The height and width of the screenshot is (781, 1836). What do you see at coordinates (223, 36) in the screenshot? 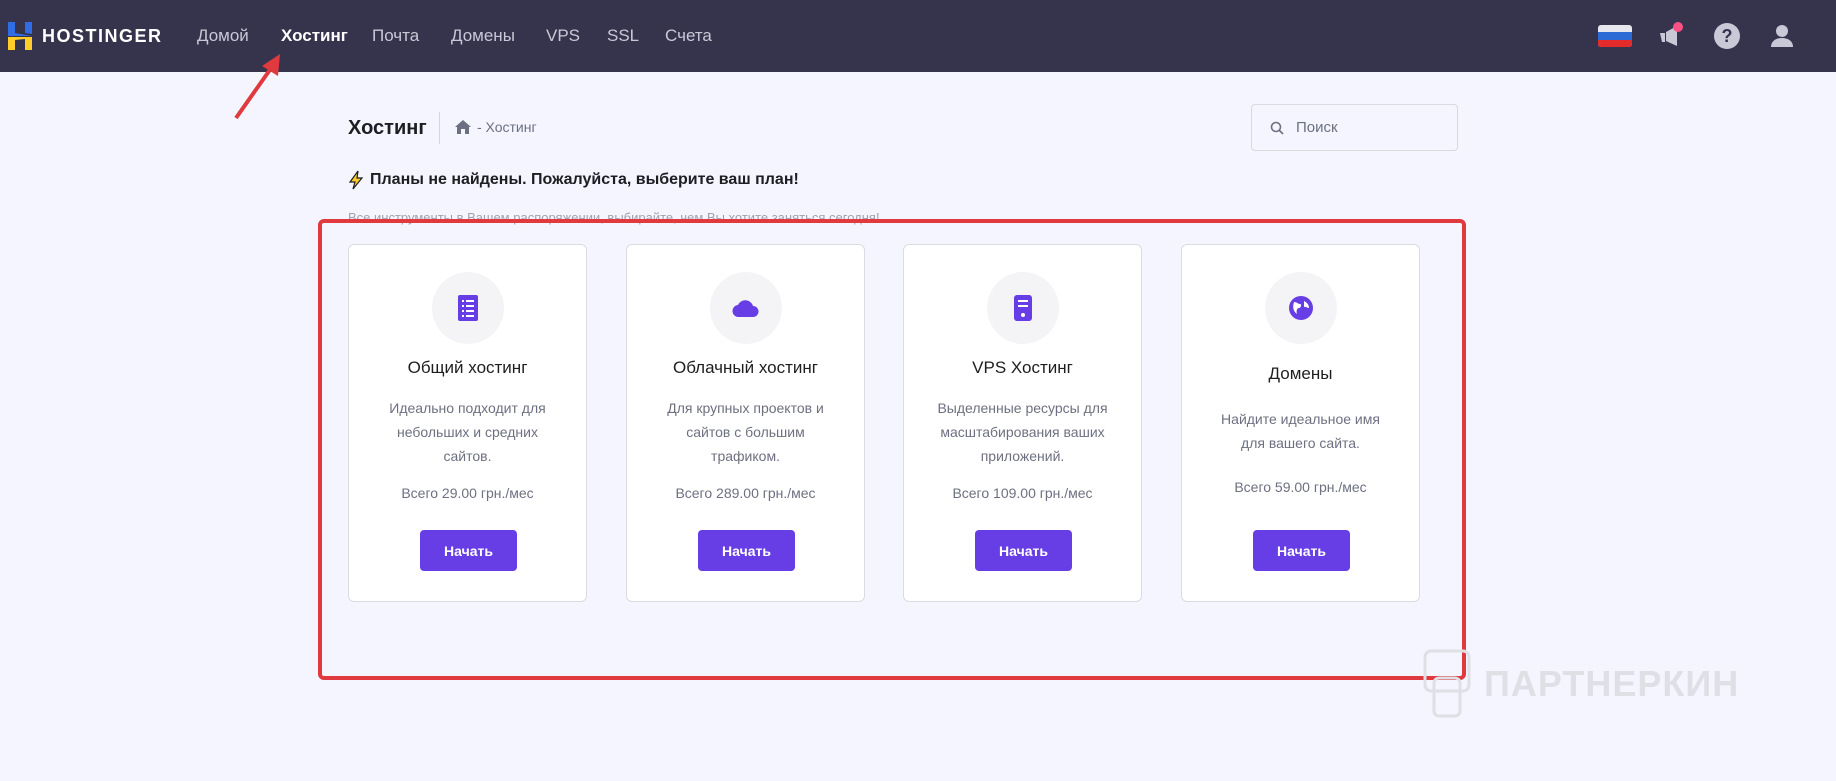
I see `nav-home: Домой` at bounding box center [223, 36].